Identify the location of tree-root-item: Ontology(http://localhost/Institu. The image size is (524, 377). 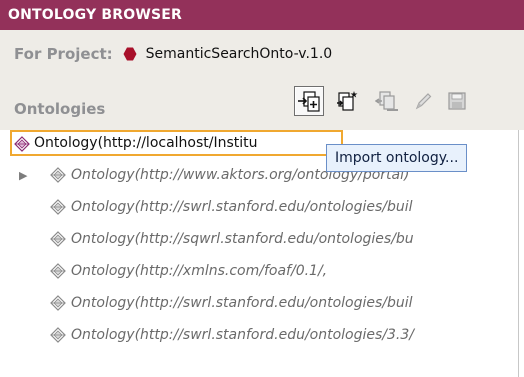
(176, 143).